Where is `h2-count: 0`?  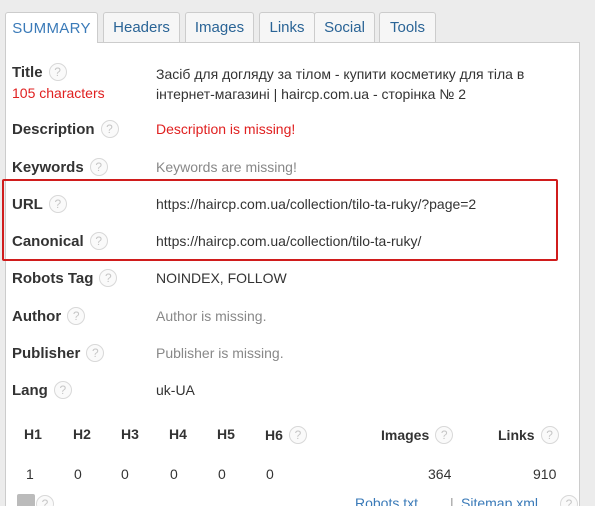 h2-count: 0 is located at coordinates (78, 474).